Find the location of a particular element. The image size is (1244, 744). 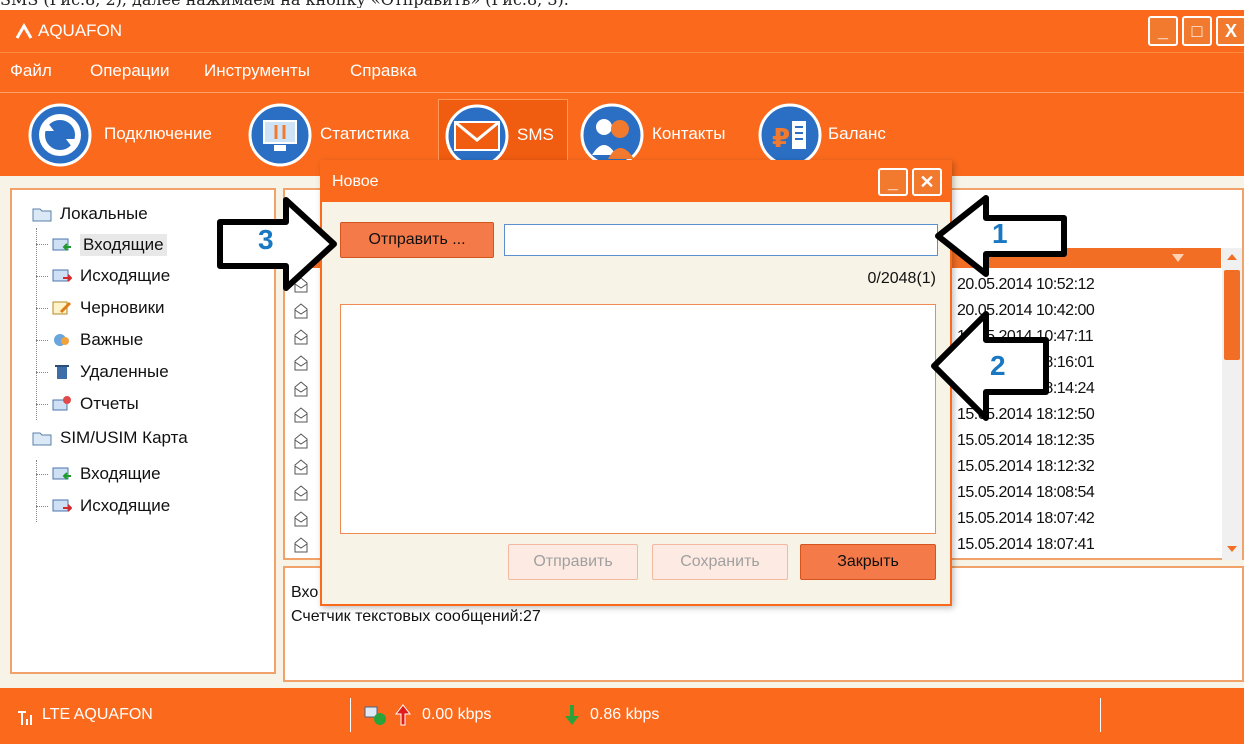

toolbar-balance-label: Баланс is located at coordinates (857, 133).